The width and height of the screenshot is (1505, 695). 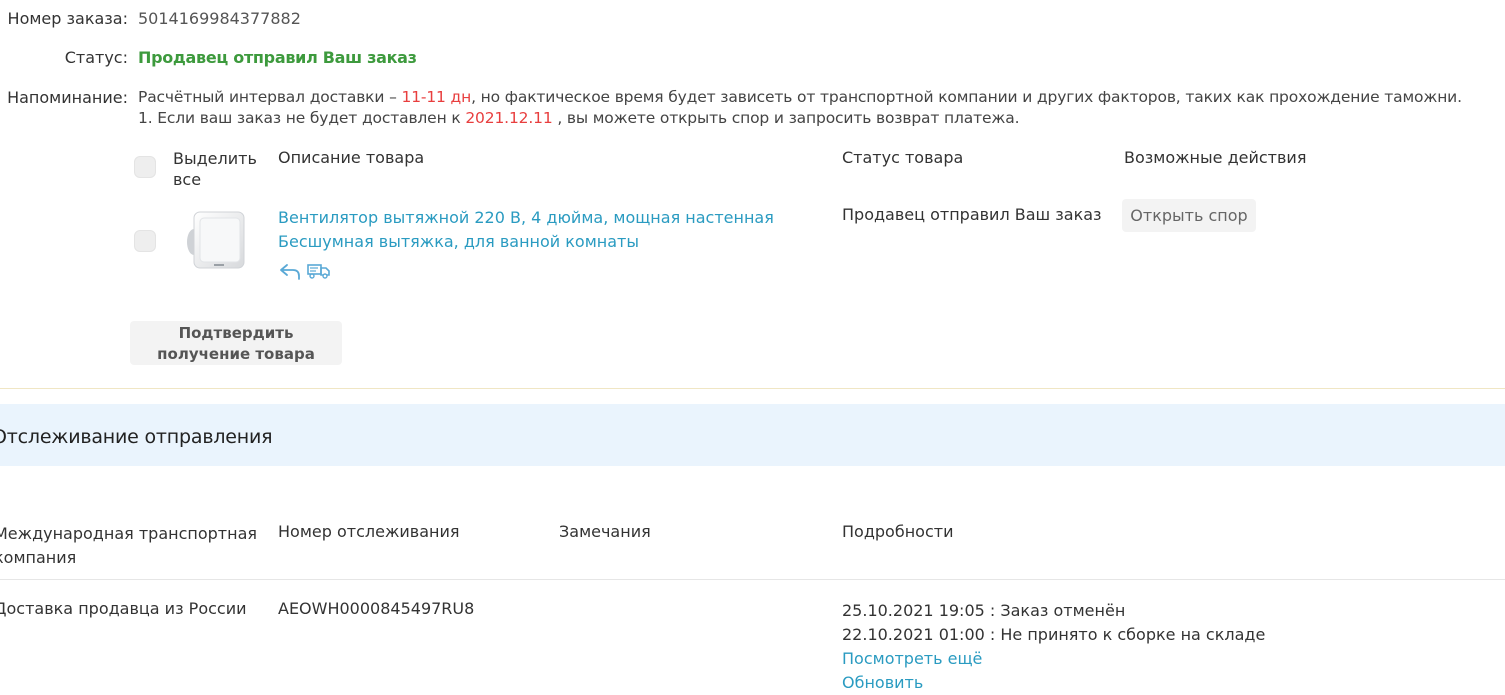 What do you see at coordinates (145, 241) in the screenshot?
I see `item-checkbox` at bounding box center [145, 241].